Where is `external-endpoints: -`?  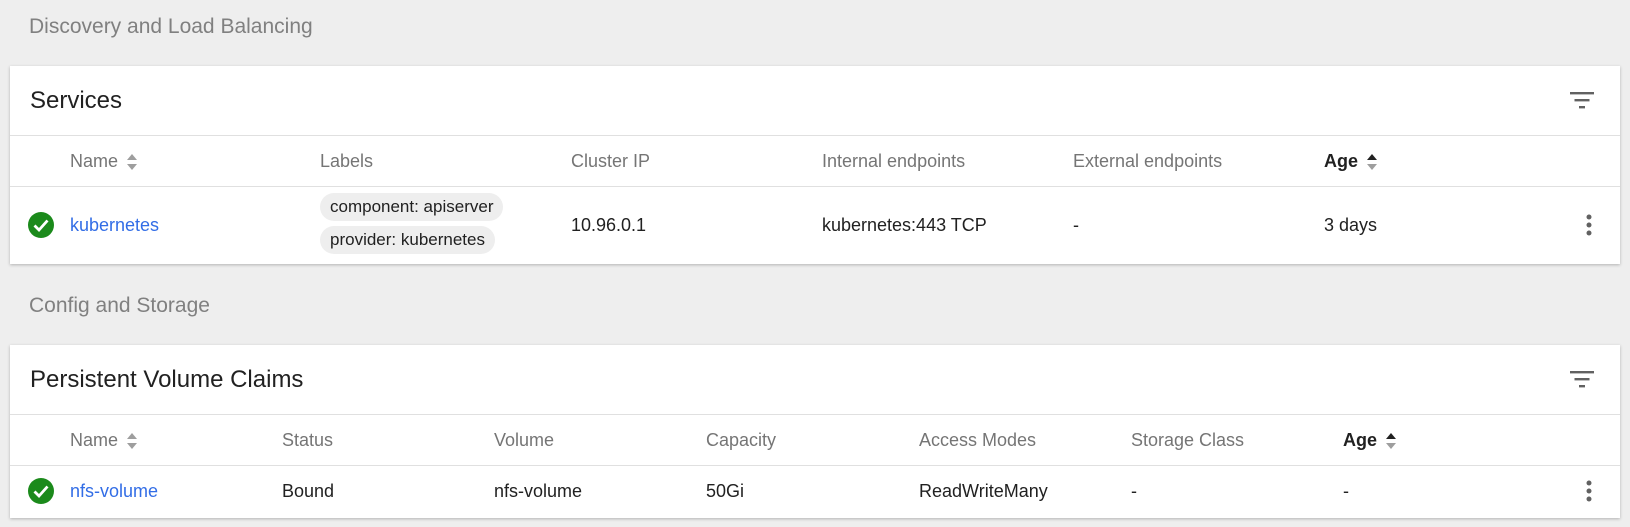
external-endpoints: - is located at coordinates (1076, 225).